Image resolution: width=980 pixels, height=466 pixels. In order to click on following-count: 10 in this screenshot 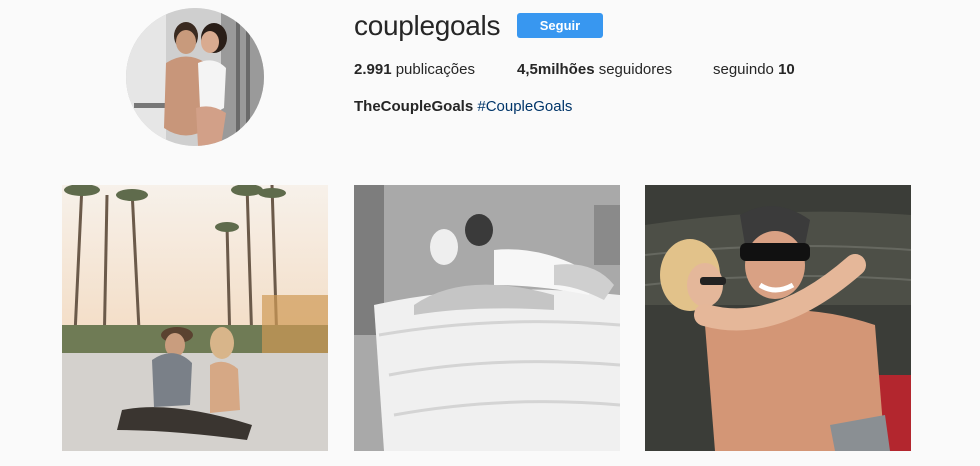, I will do `click(786, 69)`.